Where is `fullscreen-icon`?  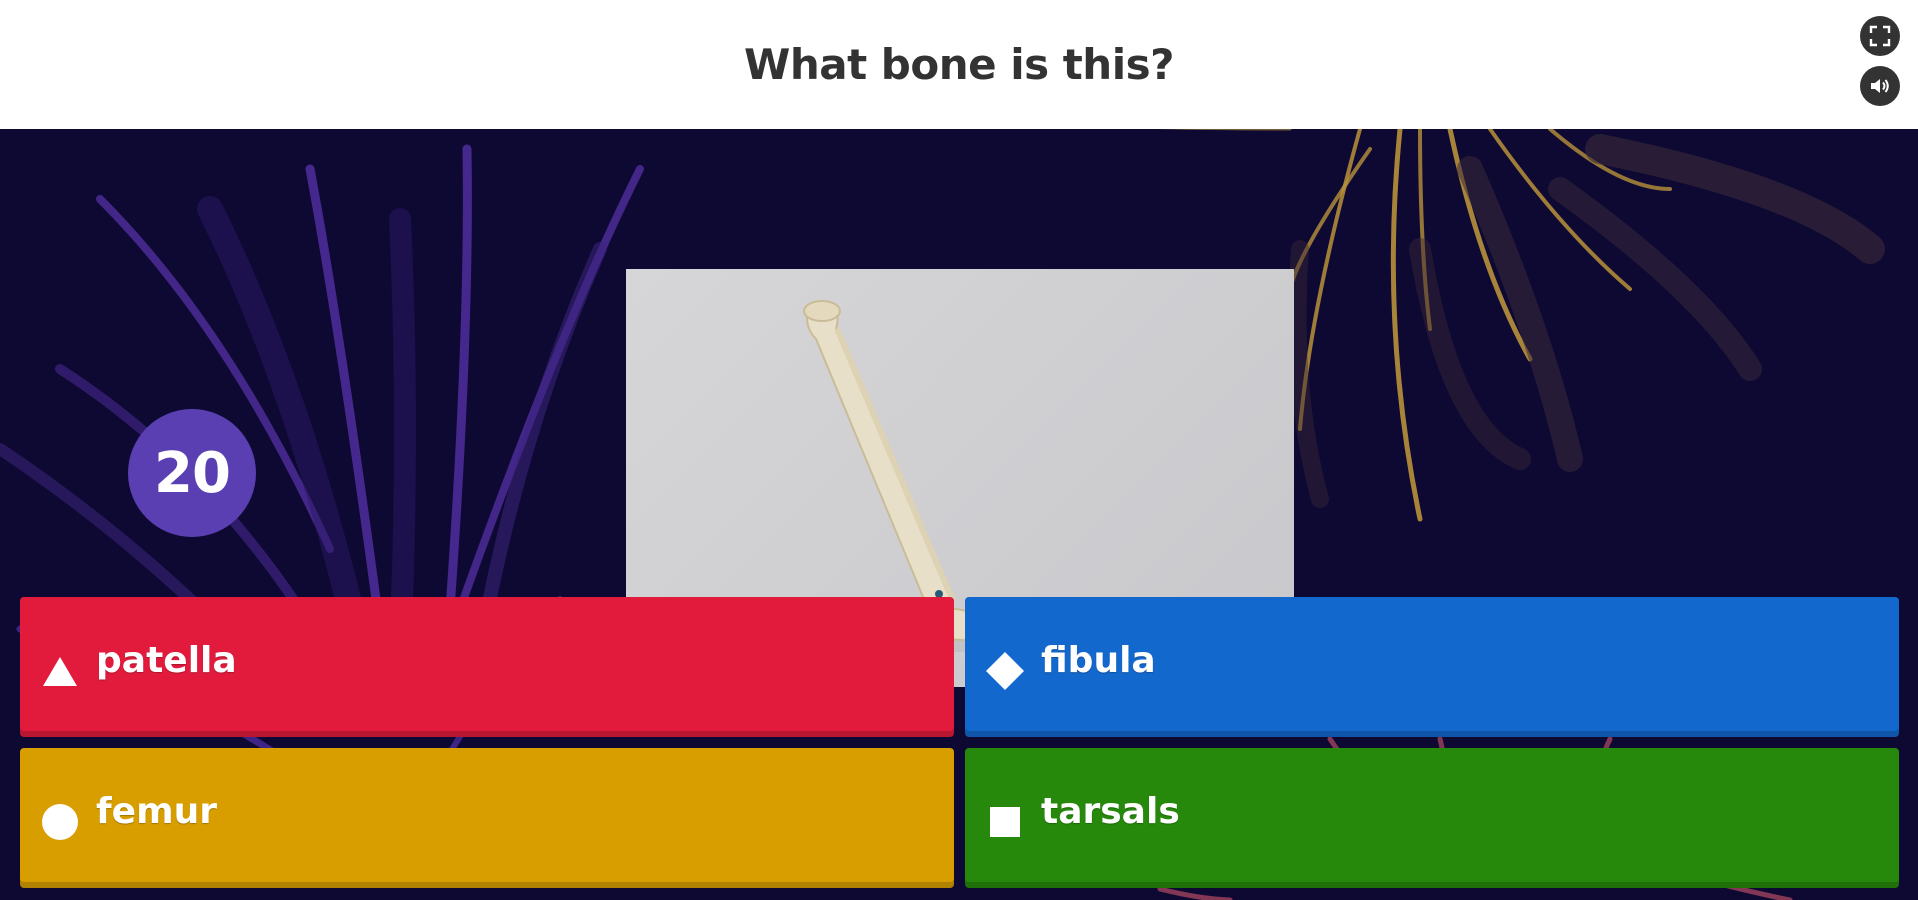 fullscreen-icon is located at coordinates (1880, 36).